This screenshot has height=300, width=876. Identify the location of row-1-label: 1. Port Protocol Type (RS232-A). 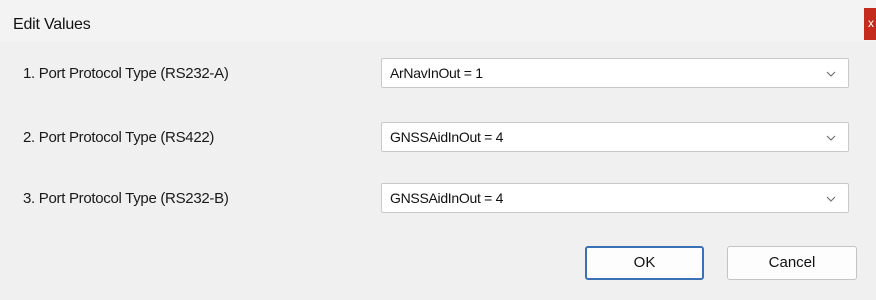
(126, 73).